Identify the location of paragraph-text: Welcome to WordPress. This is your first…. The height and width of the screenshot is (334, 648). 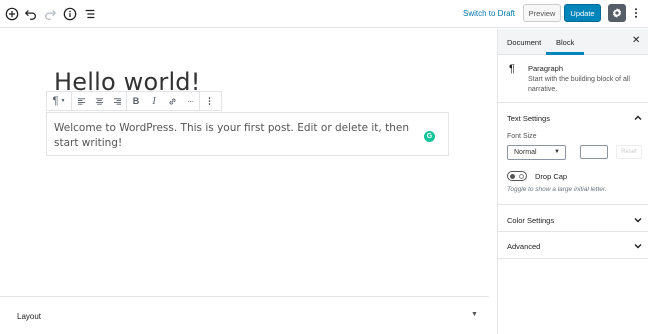
(239, 136).